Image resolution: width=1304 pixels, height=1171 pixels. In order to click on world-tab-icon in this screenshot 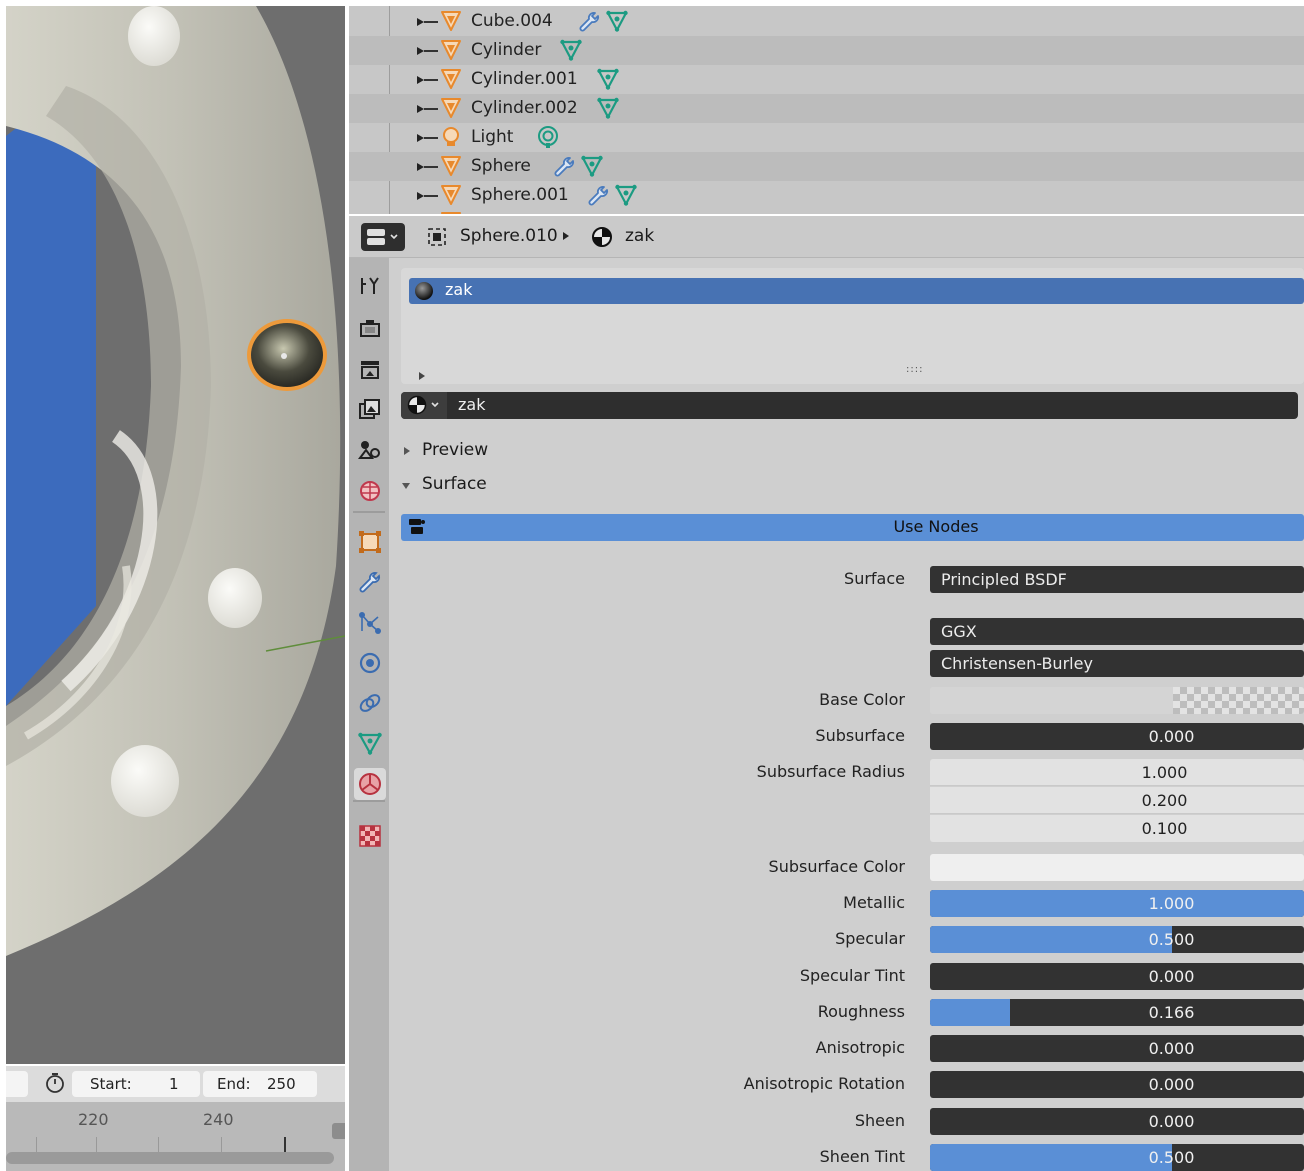, I will do `click(370, 491)`.